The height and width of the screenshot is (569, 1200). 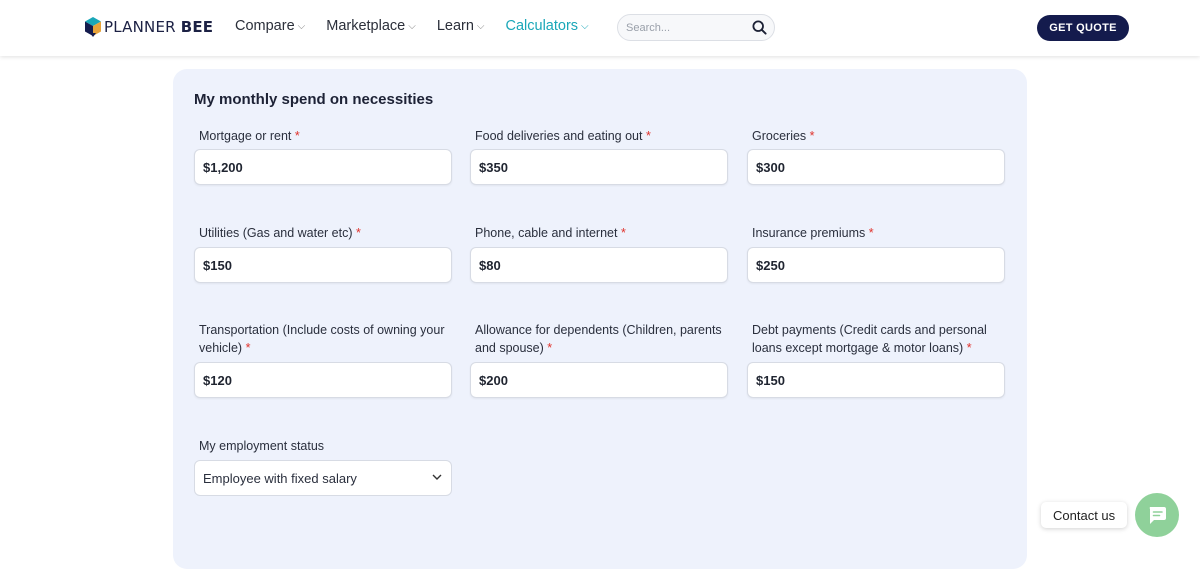 I want to click on employment-selected: Employee with fixed salary, so click(x=280, y=478).